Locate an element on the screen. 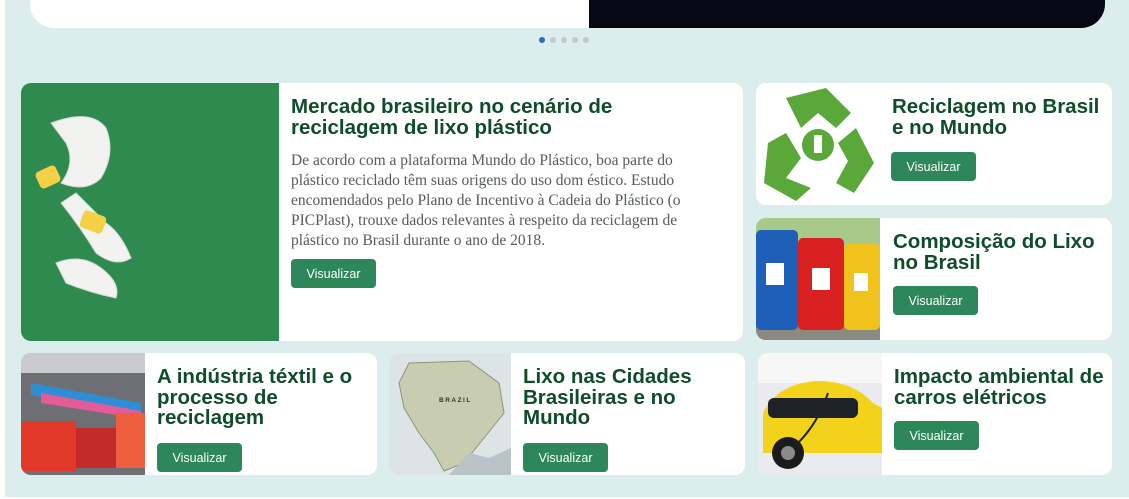 This screenshot has height=499, width=1129. map-country-label: BRAZIL is located at coordinates (455, 400).